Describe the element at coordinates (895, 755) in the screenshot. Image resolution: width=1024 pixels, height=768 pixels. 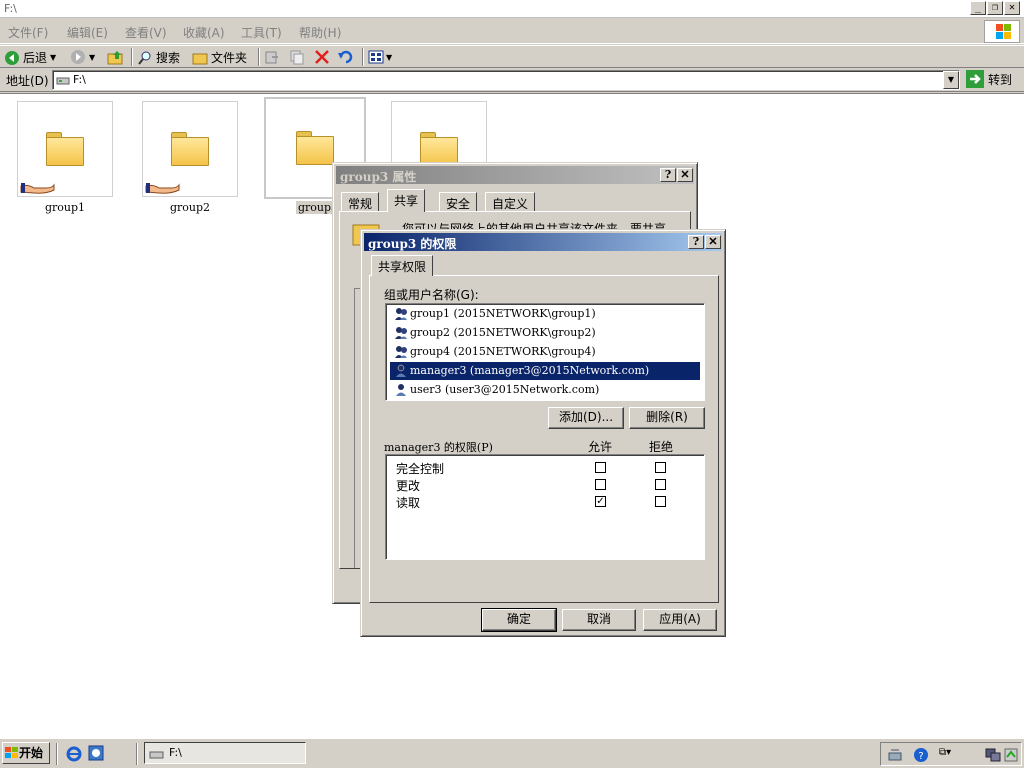
I see `network-icon` at that location.